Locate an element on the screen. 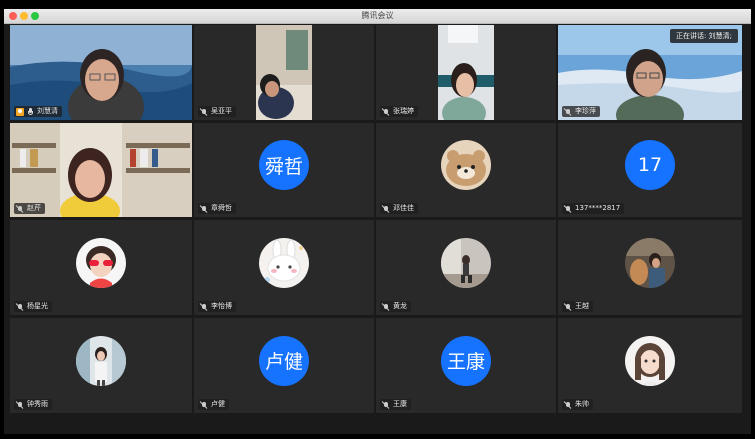 The image size is (755, 439). participant-avatar: 17 is located at coordinates (650, 165).